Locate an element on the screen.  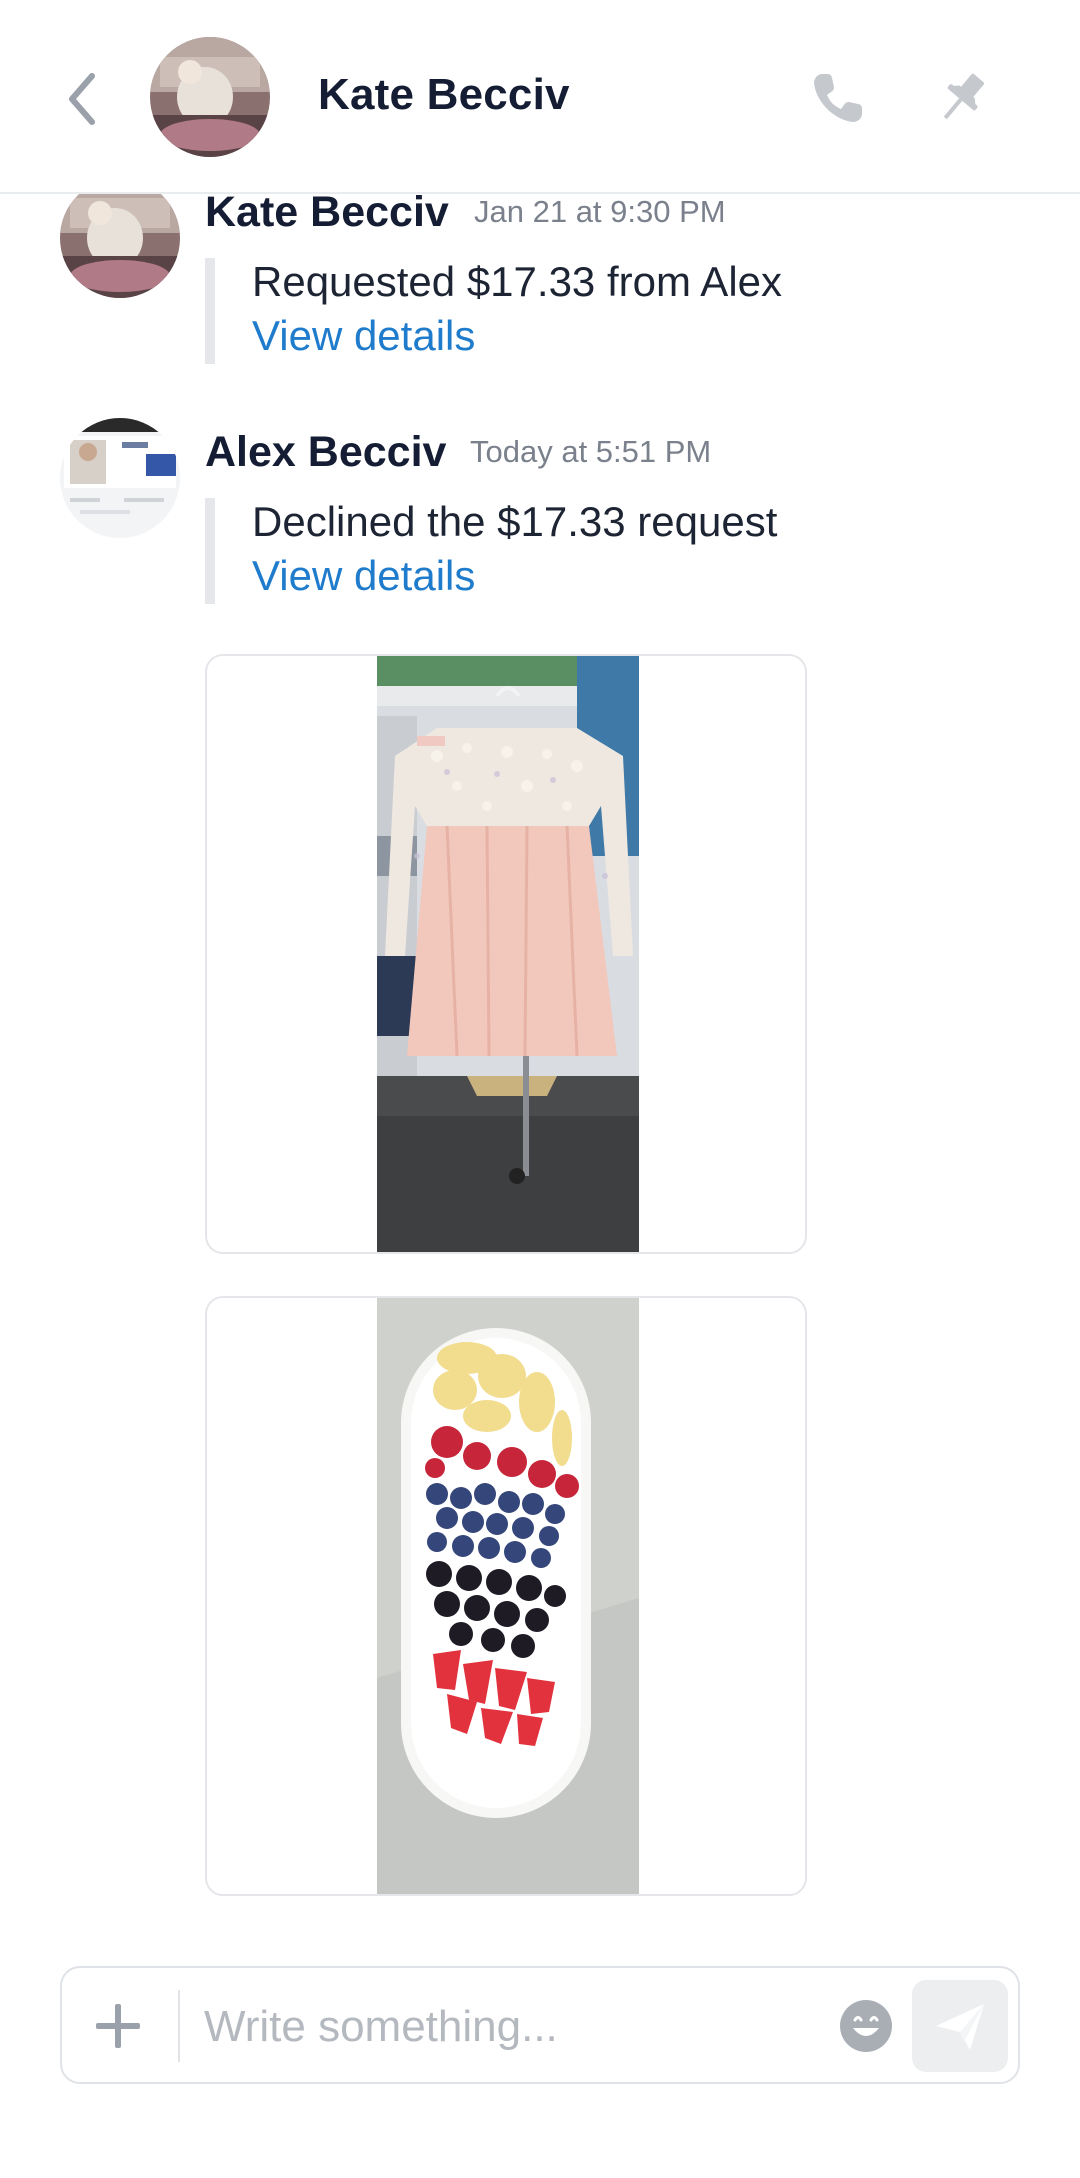
dress-photo is located at coordinates (508, 954).